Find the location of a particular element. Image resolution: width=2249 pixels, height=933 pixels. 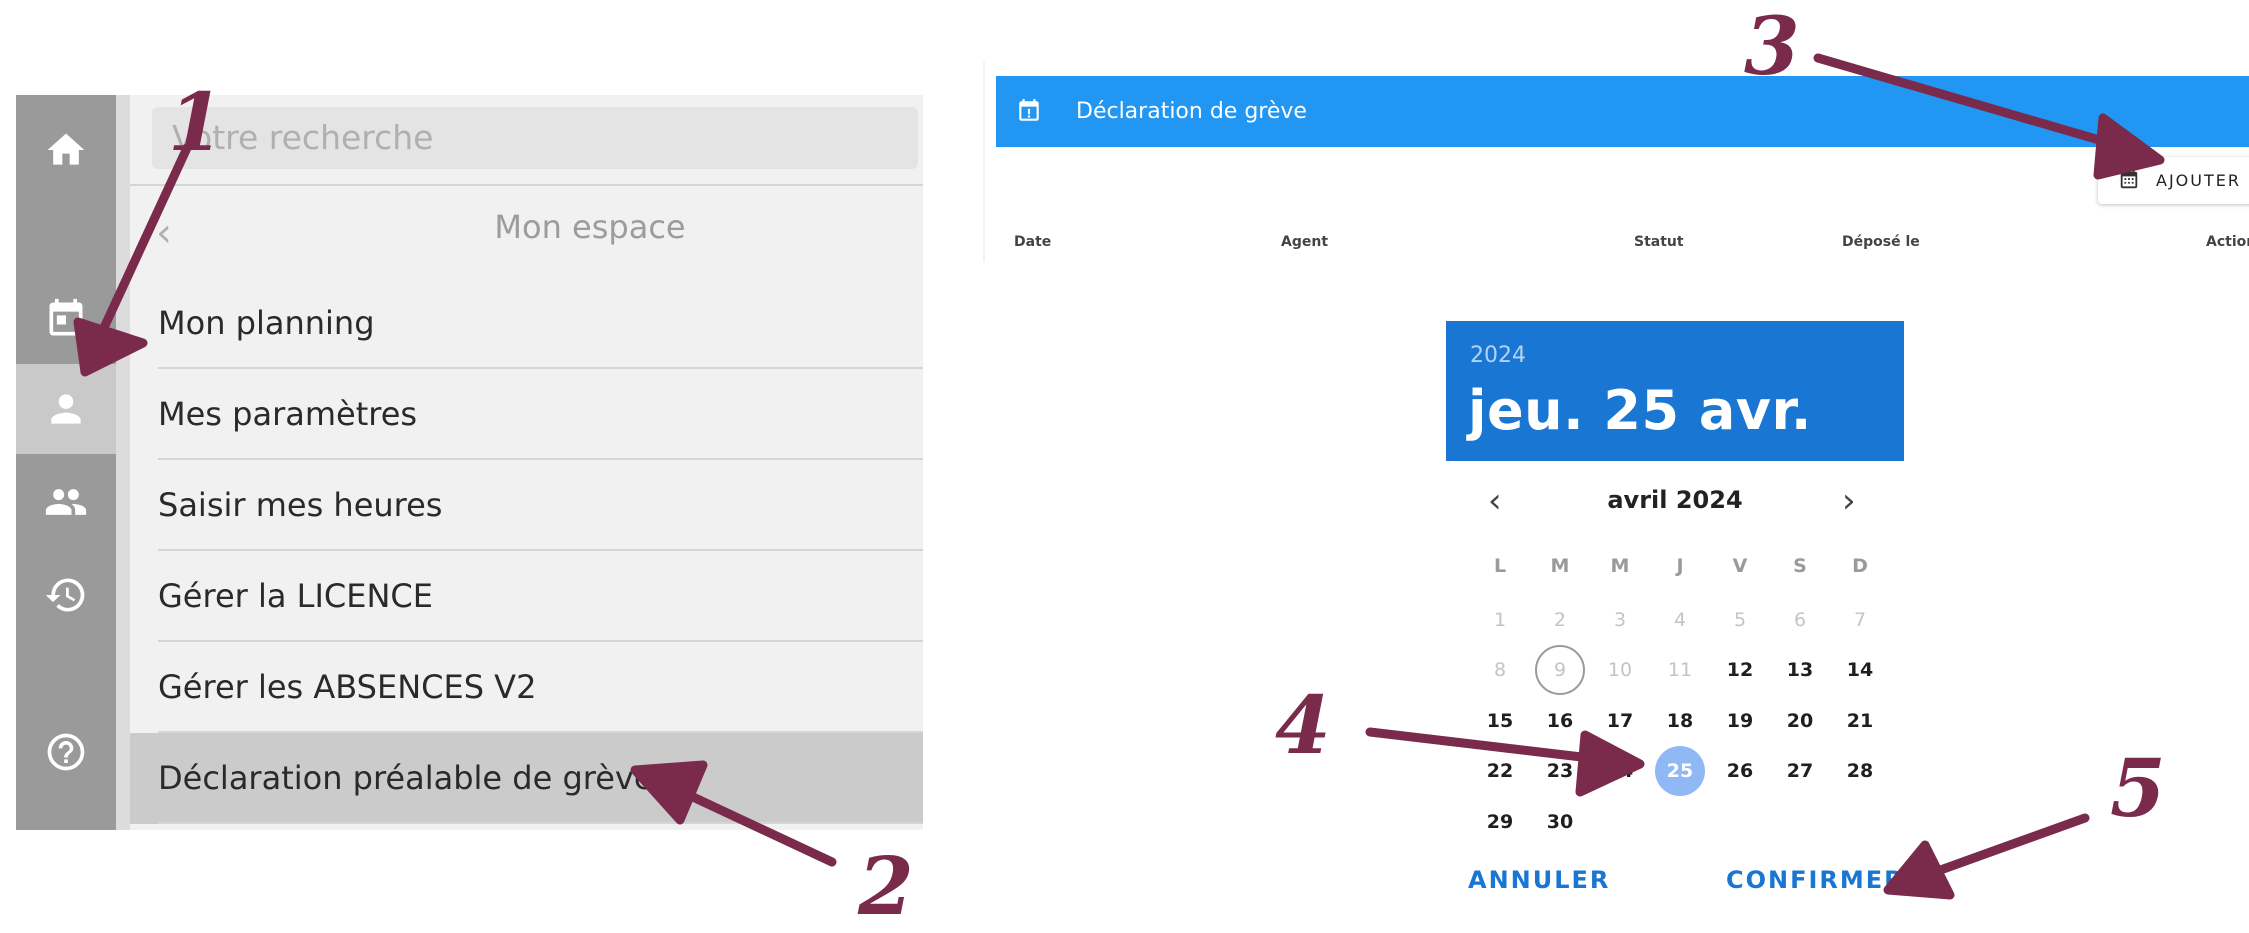

column-header-depose-le: Déposé le is located at coordinates (1881, 242).